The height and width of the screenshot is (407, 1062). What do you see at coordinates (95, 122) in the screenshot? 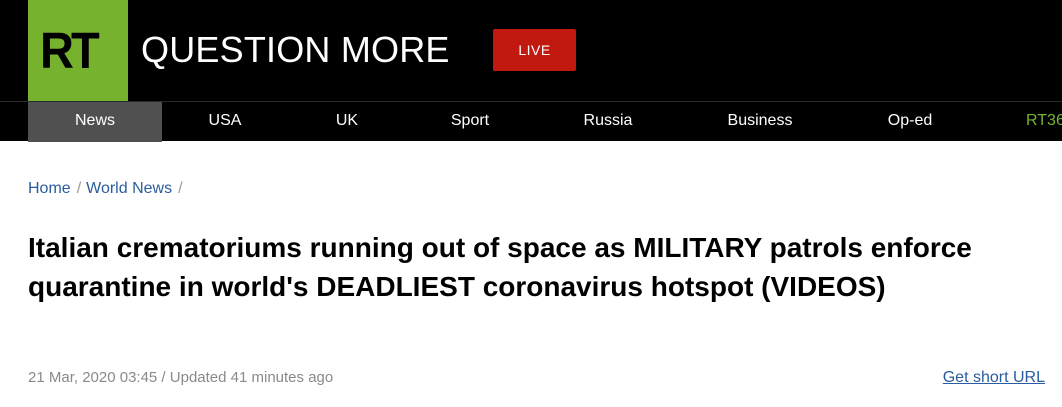
I see `nav-item-news: News` at bounding box center [95, 122].